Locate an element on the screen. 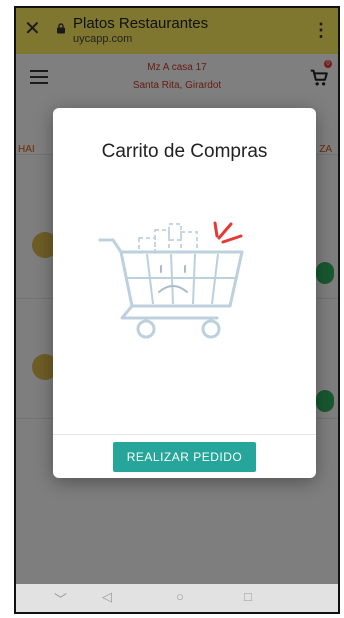  android-nav-bar: ﹀ ◁ ○ □ is located at coordinates (177, 598).